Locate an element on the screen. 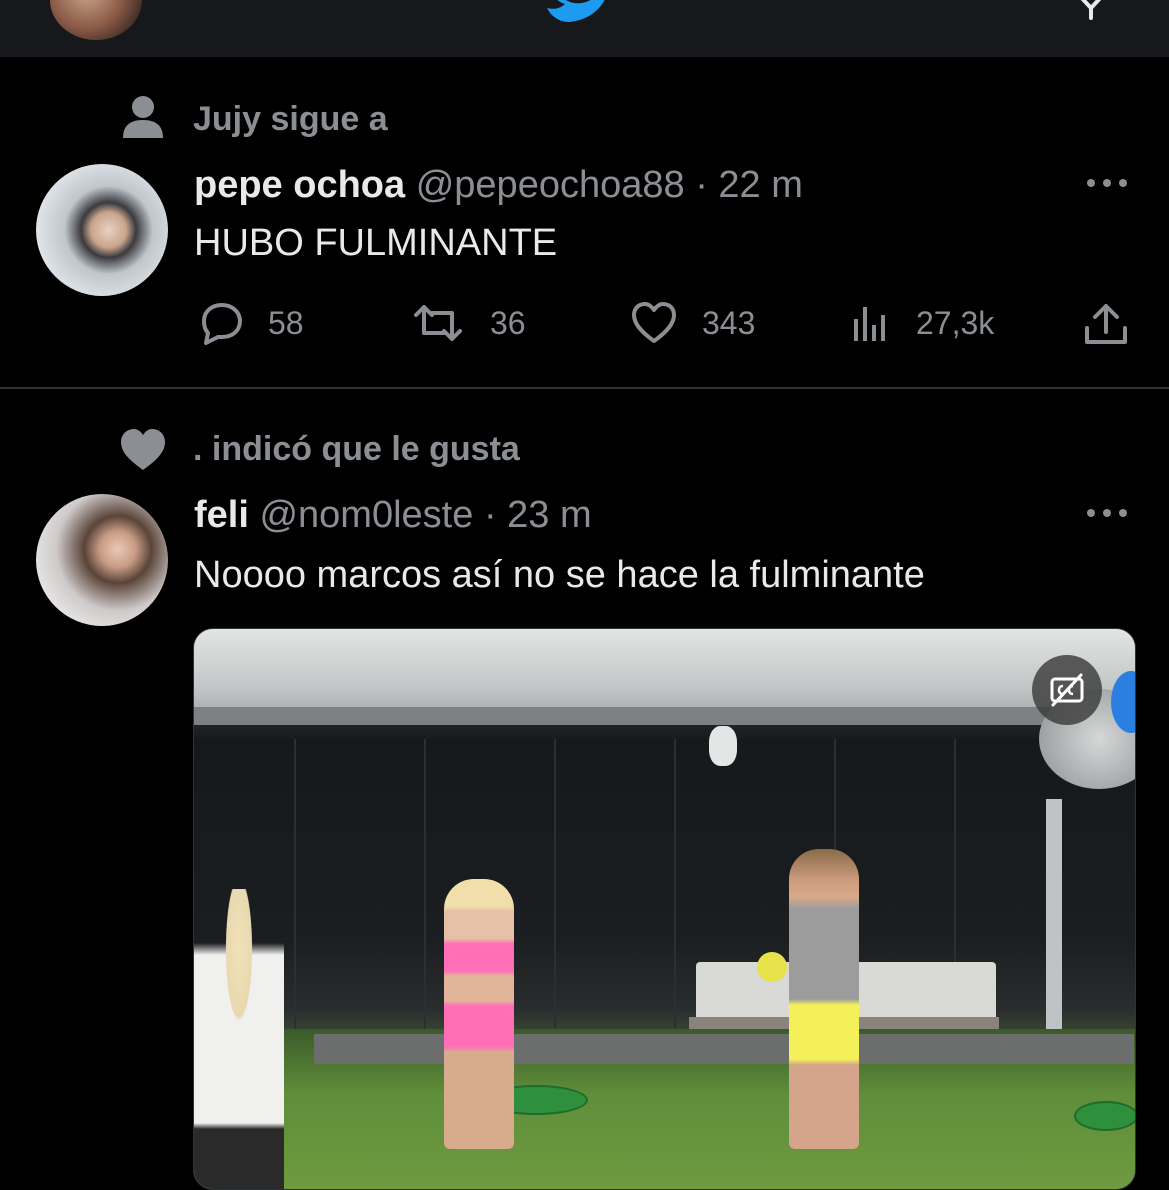  tweet-text: HUBO FULMINANTE is located at coordinates (376, 243).